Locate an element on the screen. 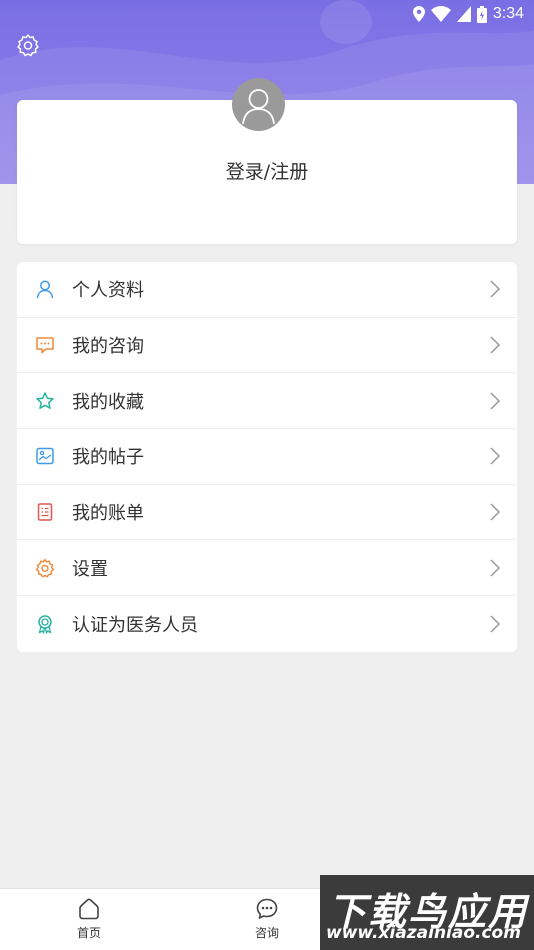 Image resolution: width=534 pixels, height=950 pixels. settings-button is located at coordinates (28, 45).